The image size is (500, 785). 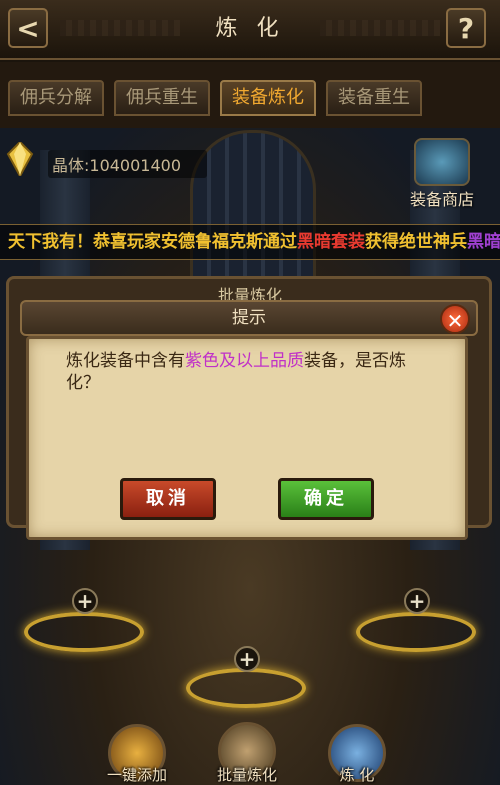 I want to click on tab-equipment-rebirth: 装备重生, so click(x=374, y=98).